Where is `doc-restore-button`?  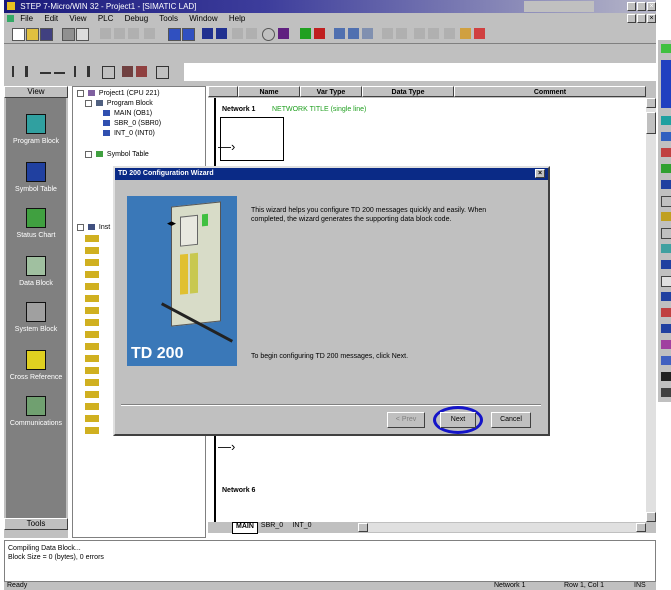
doc-restore-button is located at coordinates (641, 18).